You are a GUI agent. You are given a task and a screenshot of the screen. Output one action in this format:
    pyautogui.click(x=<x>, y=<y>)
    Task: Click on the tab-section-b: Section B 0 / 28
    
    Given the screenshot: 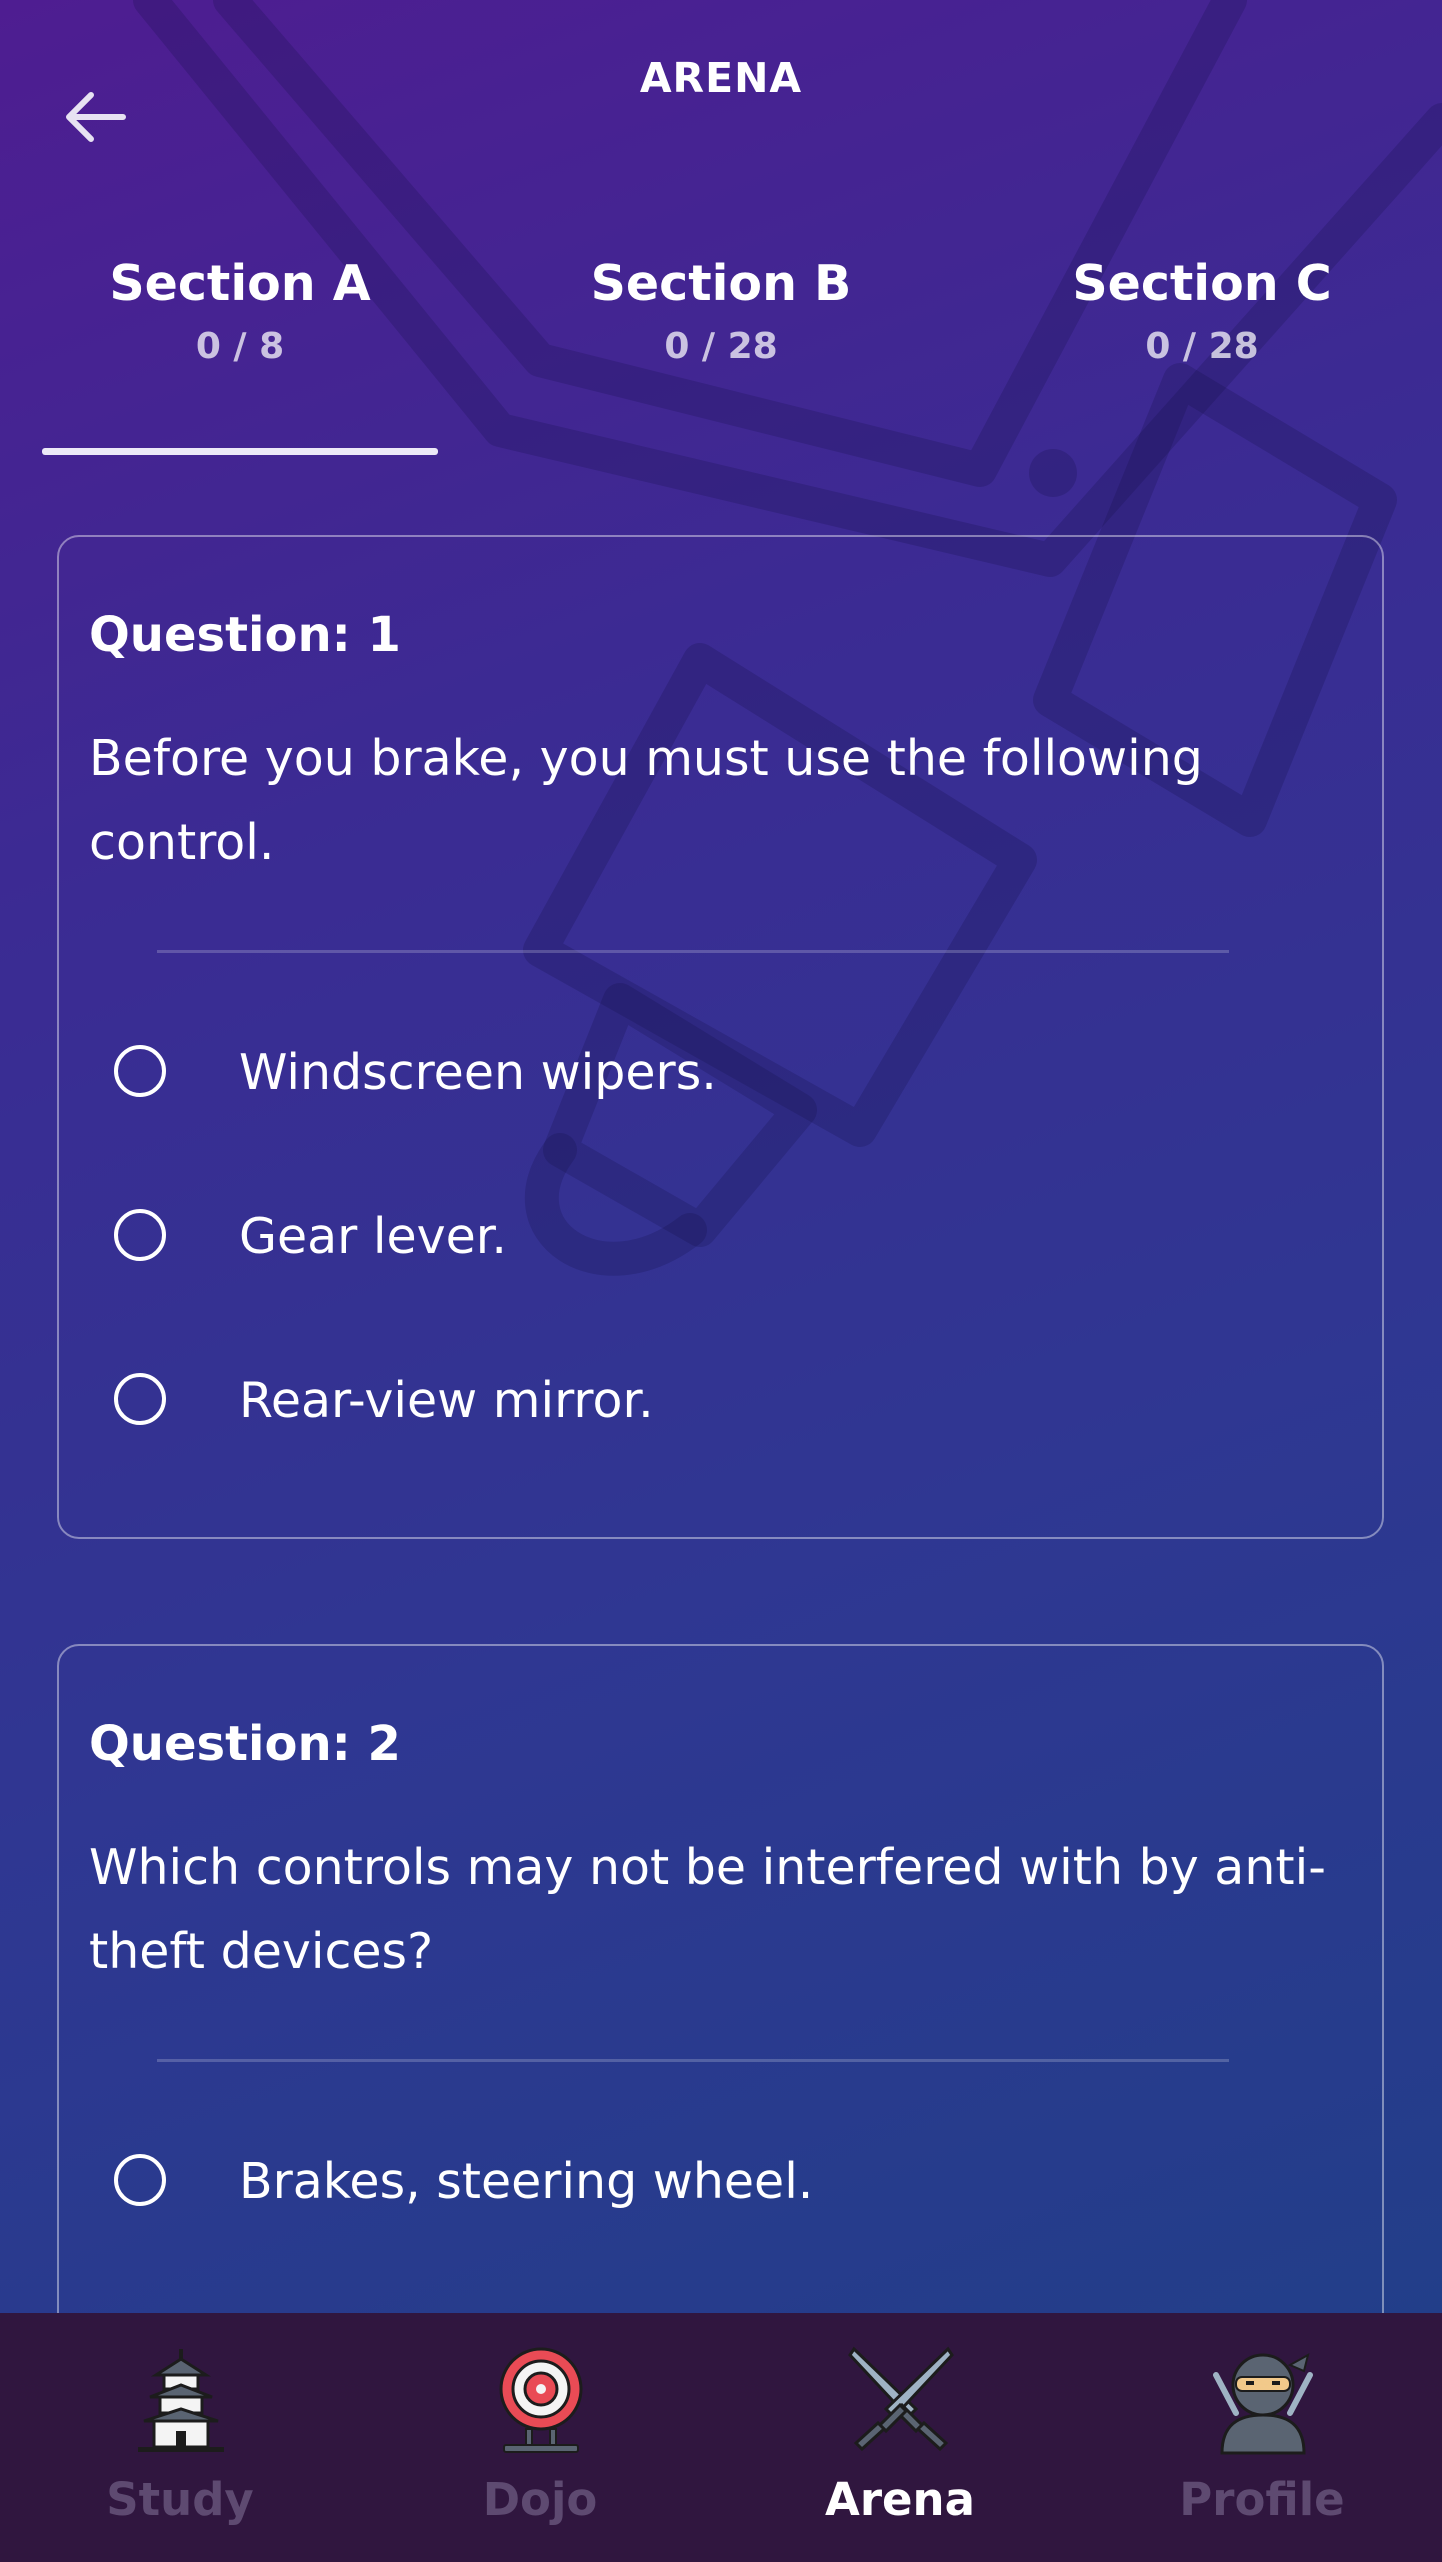 What is the action you would take?
    pyautogui.click(x=721, y=311)
    